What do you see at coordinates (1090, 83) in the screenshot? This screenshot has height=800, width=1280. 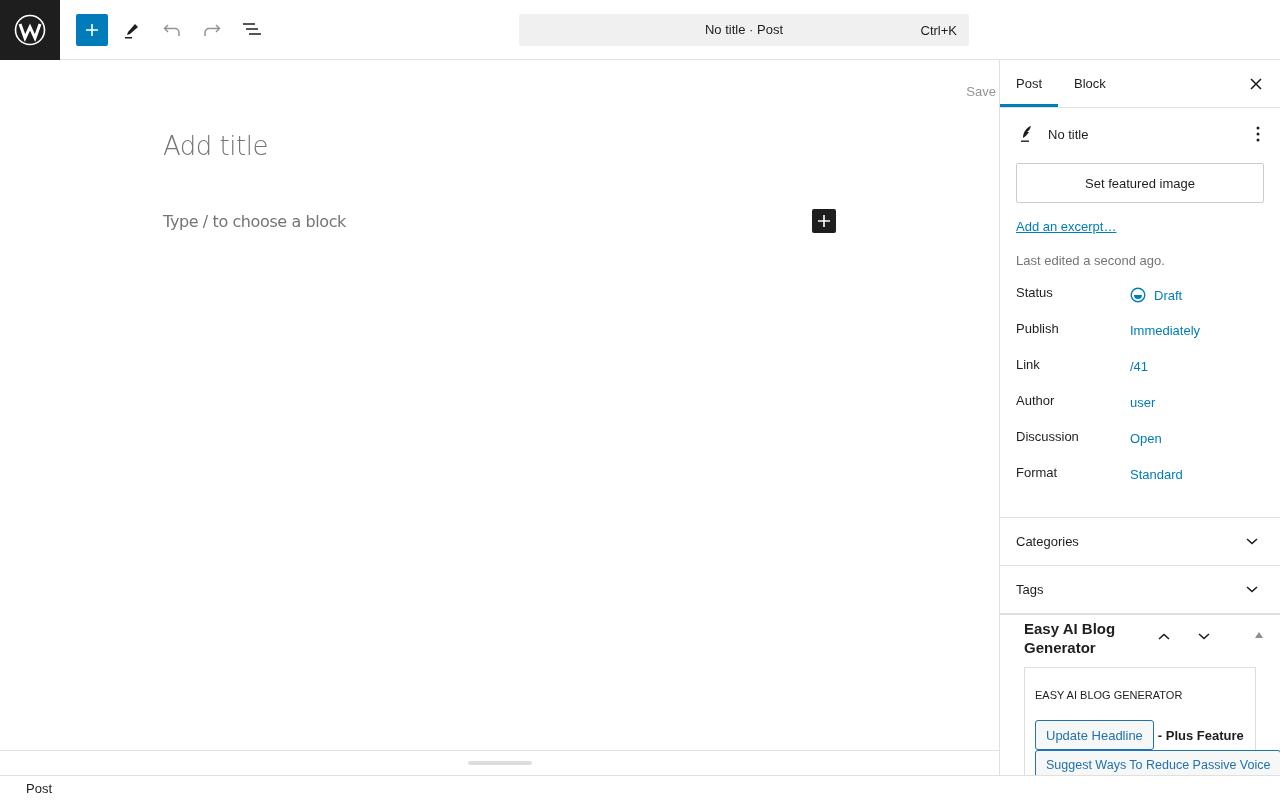 I see `sidebar-tab: Block` at bounding box center [1090, 83].